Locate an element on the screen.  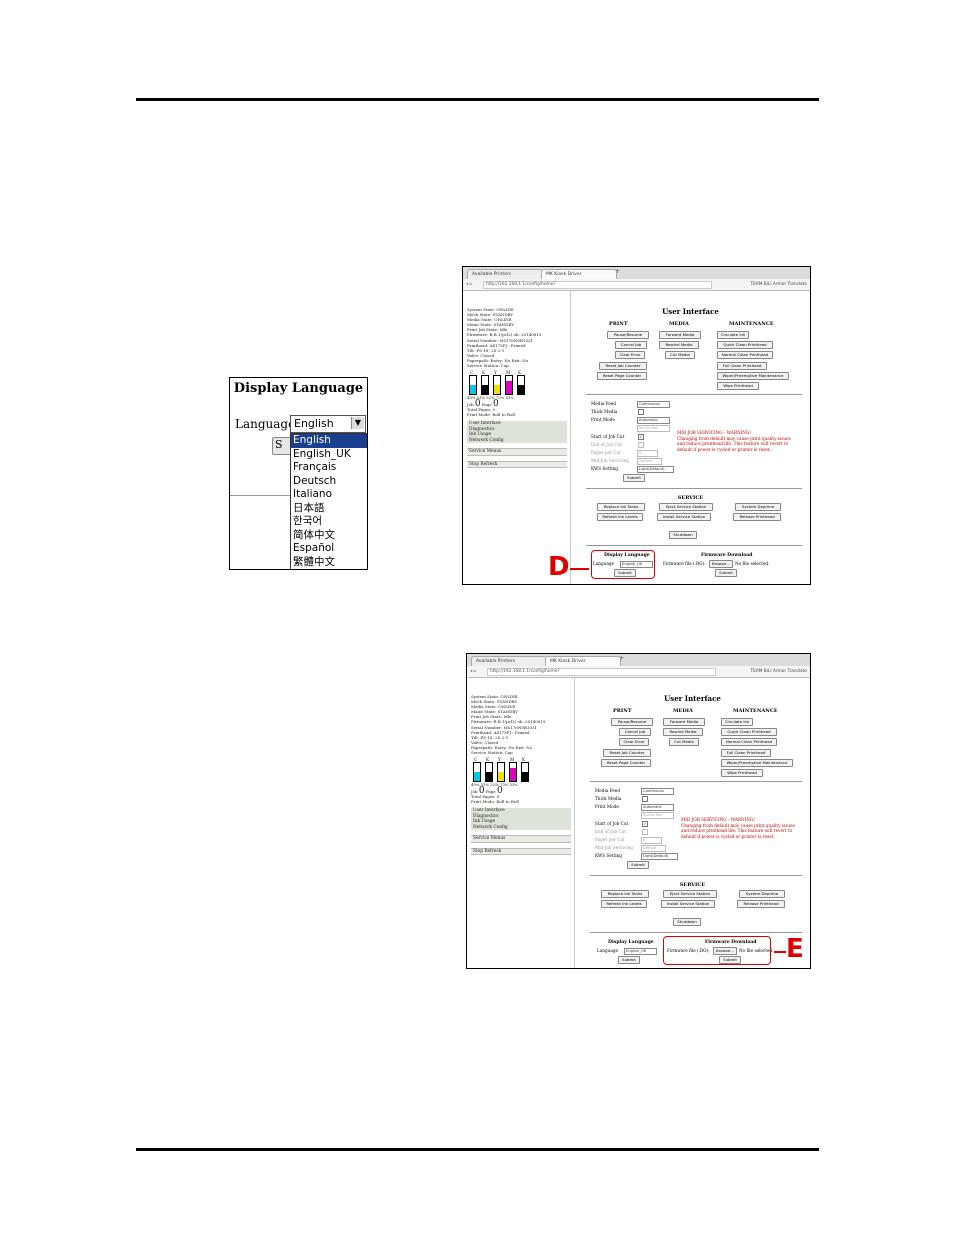
language-option: 繁體中文 is located at coordinates (329, 563).